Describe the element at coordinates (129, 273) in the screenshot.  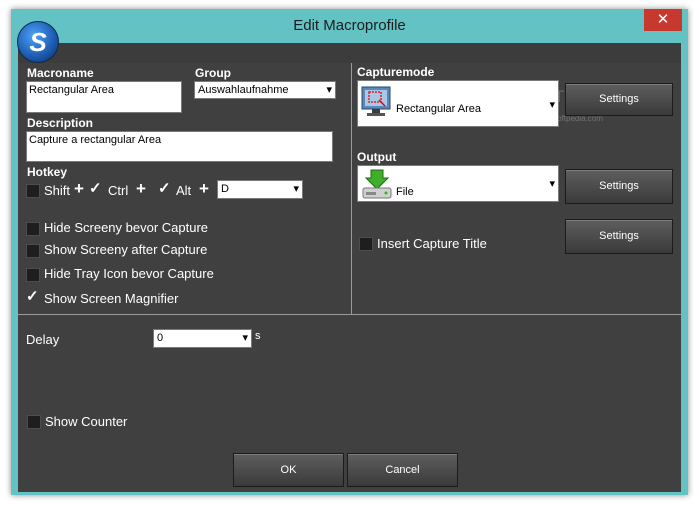
I see `hide-tray-icon-label: Hide Tray Icon bevor Capture` at that location.